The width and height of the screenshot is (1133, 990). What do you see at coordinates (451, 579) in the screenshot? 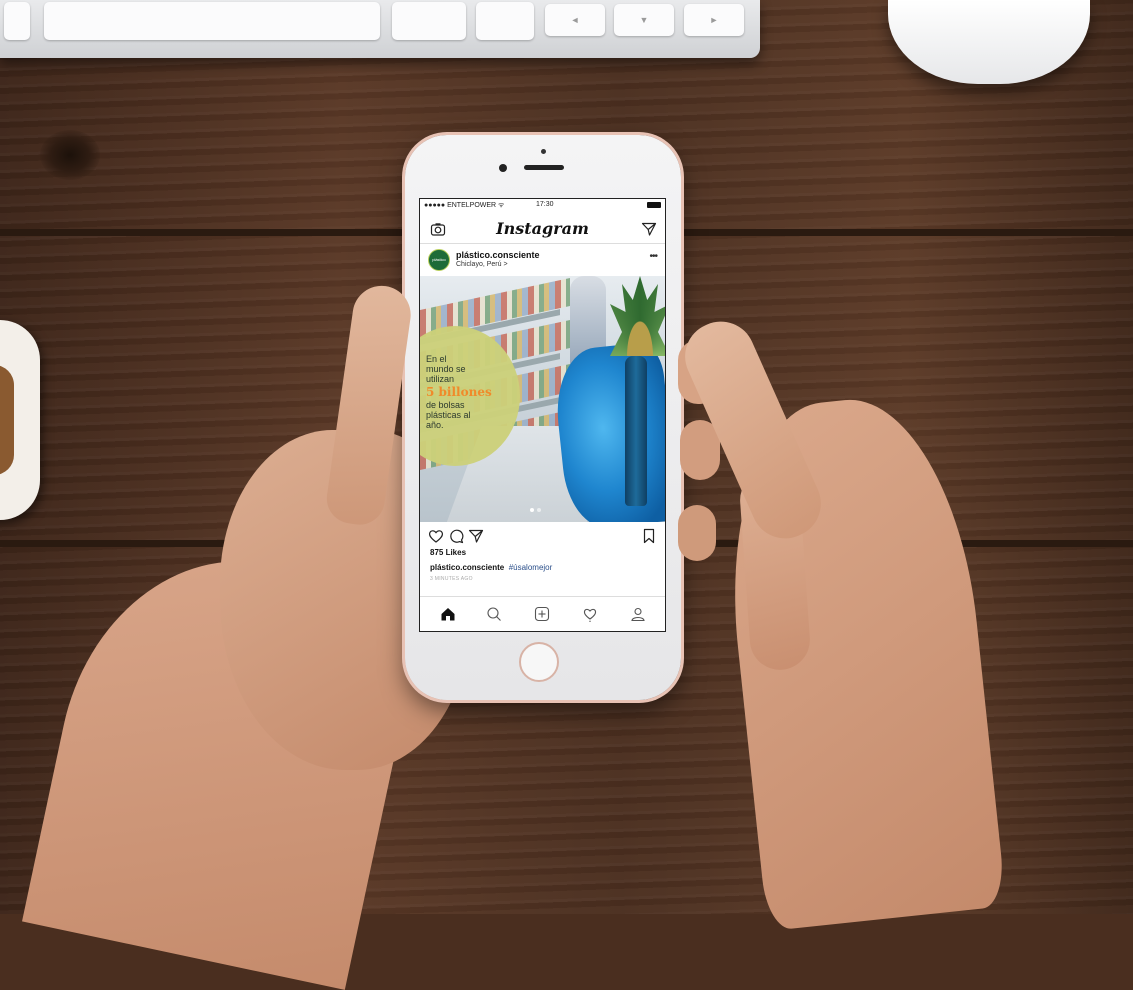
I see `post-time: 3 MINUTES AGO` at bounding box center [451, 579].